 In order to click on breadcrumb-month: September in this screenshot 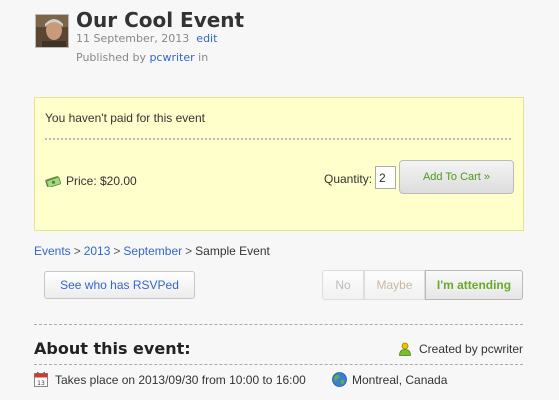, I will do `click(152, 251)`.